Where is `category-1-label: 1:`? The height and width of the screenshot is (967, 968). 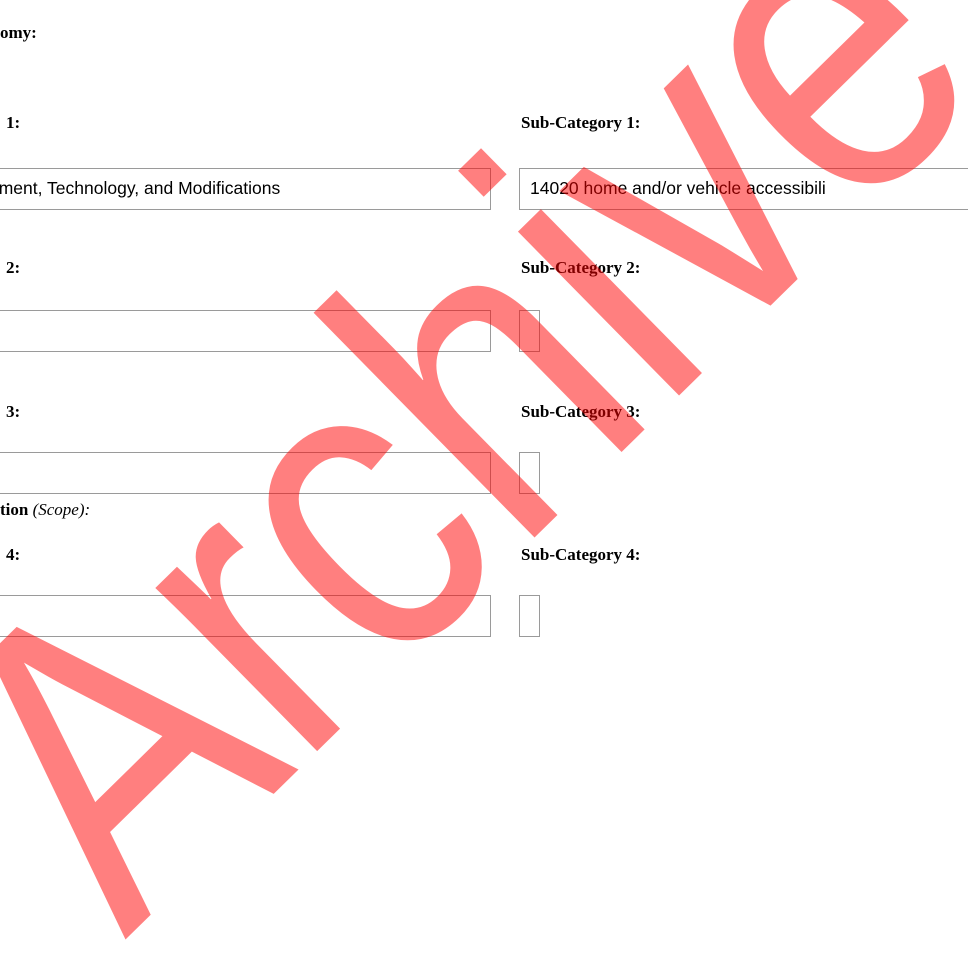
category-1-label: 1: is located at coordinates (13, 122).